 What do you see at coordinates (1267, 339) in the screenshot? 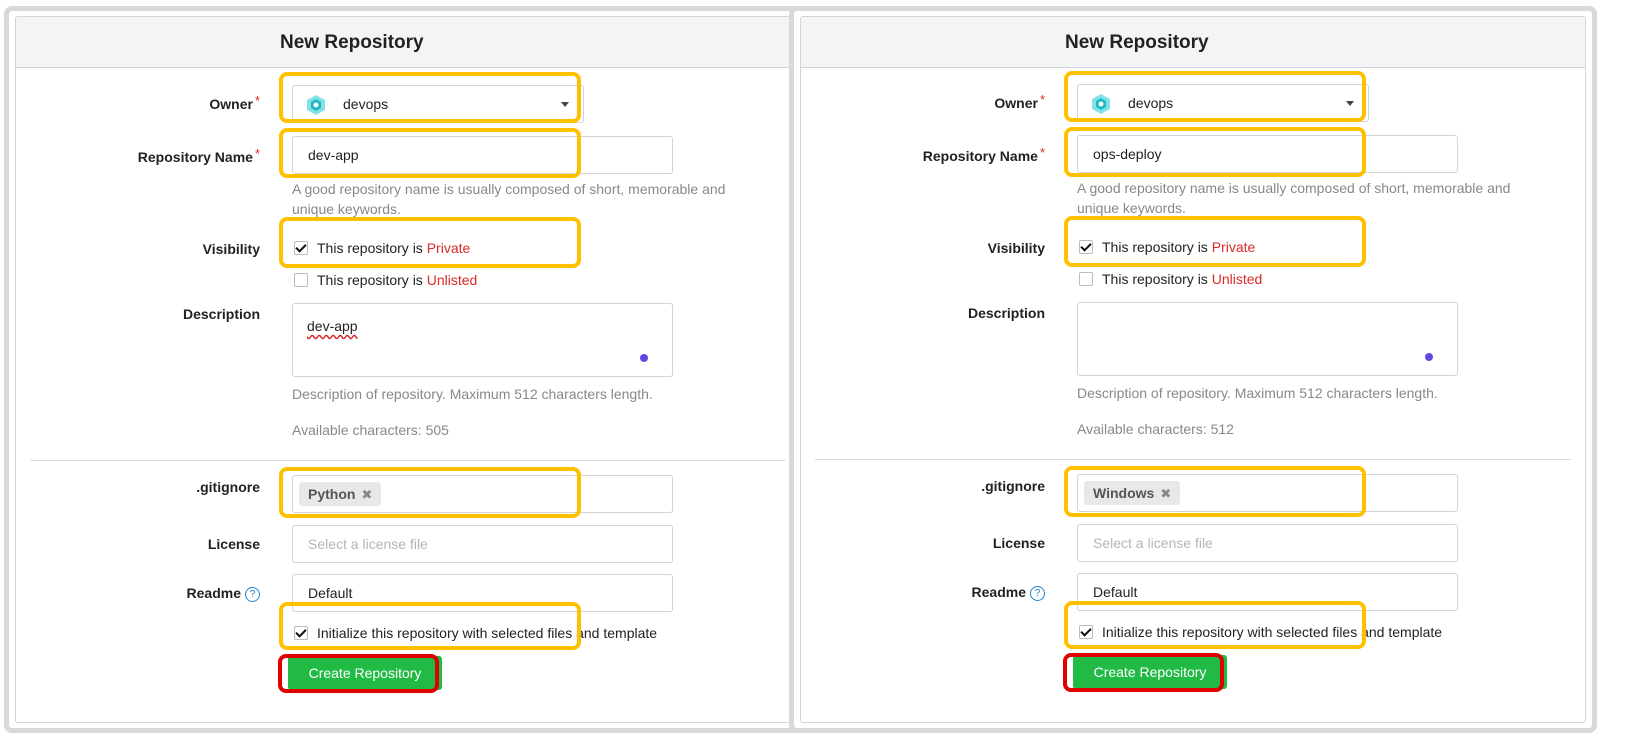
I see `description-textarea` at bounding box center [1267, 339].